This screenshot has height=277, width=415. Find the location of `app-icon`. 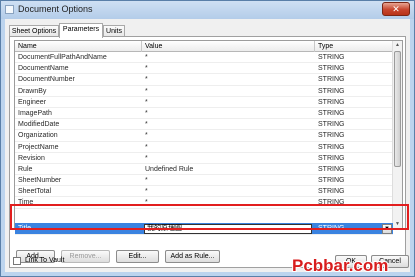

app-icon is located at coordinates (9, 9).